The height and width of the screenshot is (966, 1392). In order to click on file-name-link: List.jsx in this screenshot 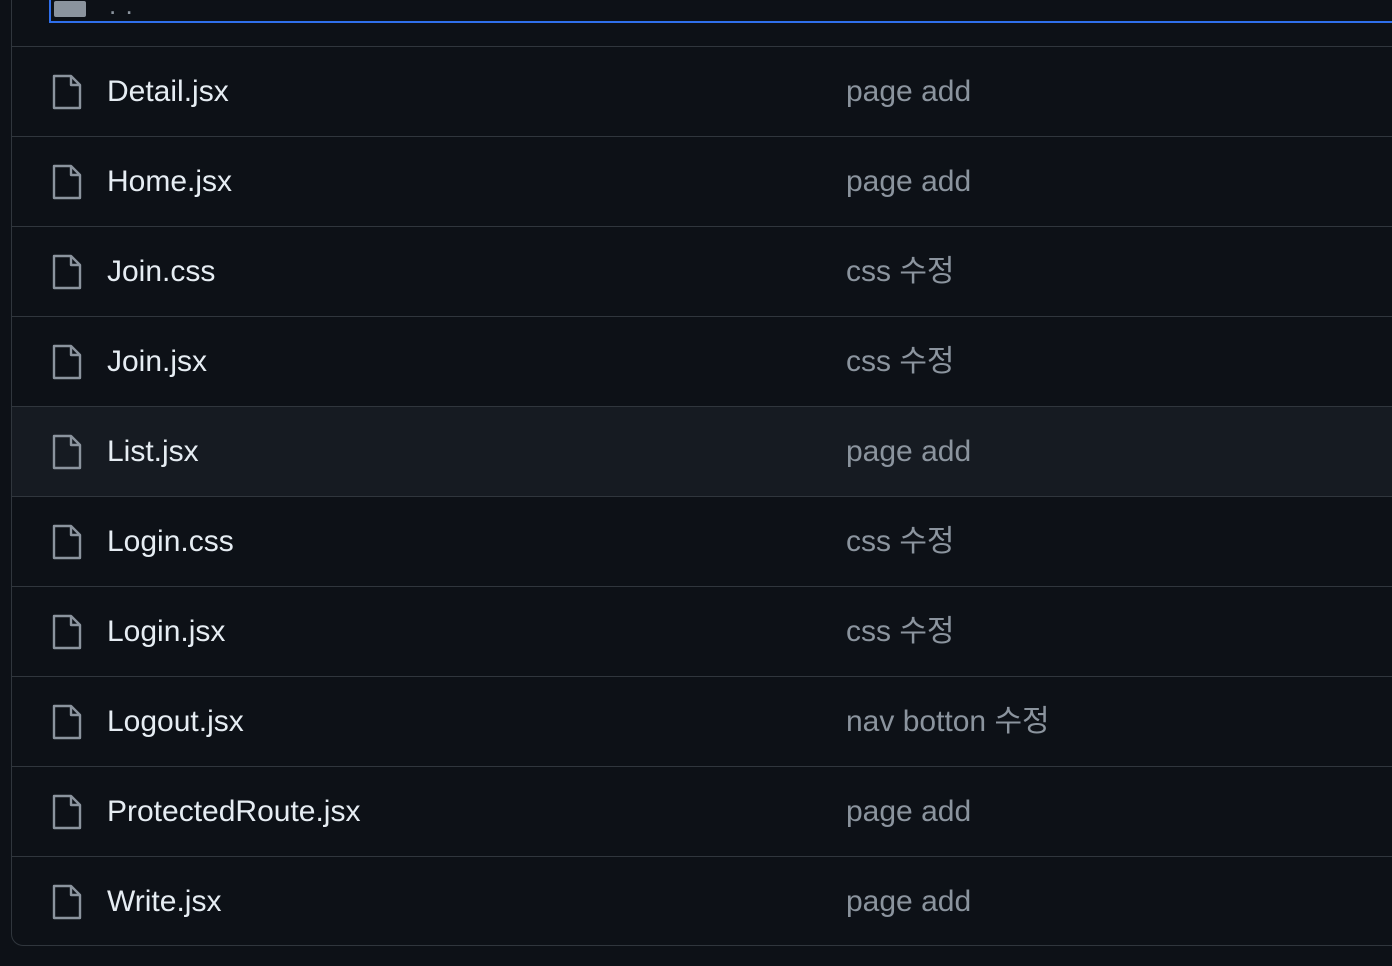, I will do `click(153, 452)`.